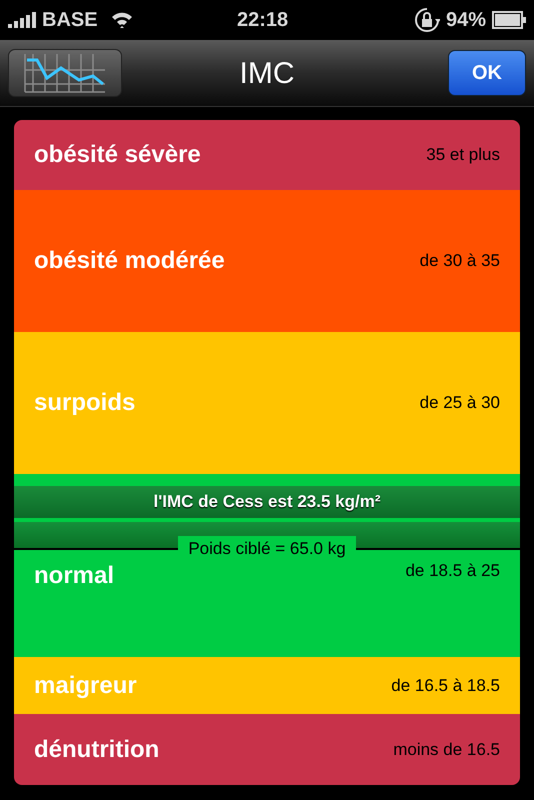 The width and height of the screenshot is (534, 800). What do you see at coordinates (85, 685) in the screenshot?
I see `range-label: maigreur` at bounding box center [85, 685].